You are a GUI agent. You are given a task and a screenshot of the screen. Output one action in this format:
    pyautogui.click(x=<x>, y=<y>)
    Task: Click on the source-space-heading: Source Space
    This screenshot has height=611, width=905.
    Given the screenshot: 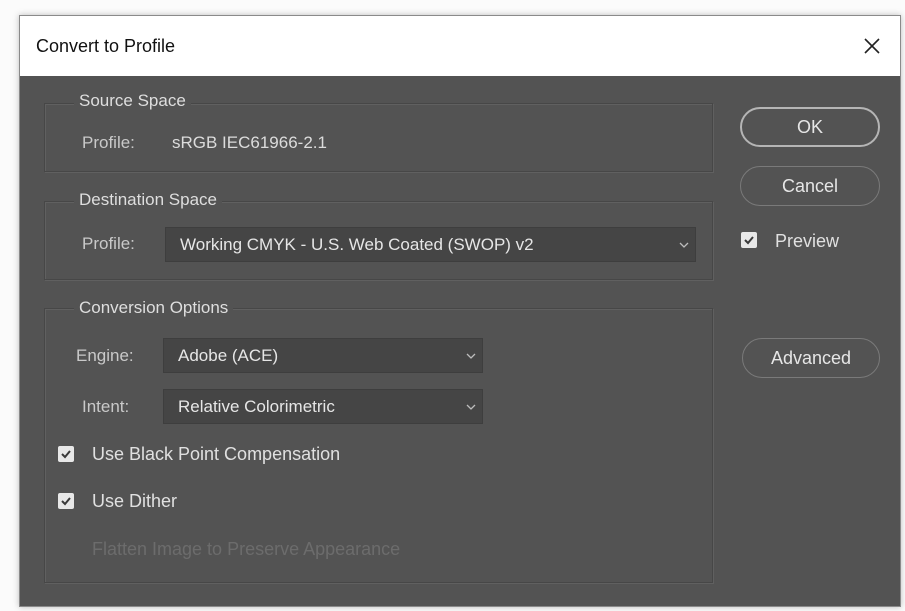 What is the action you would take?
    pyautogui.click(x=132, y=101)
    